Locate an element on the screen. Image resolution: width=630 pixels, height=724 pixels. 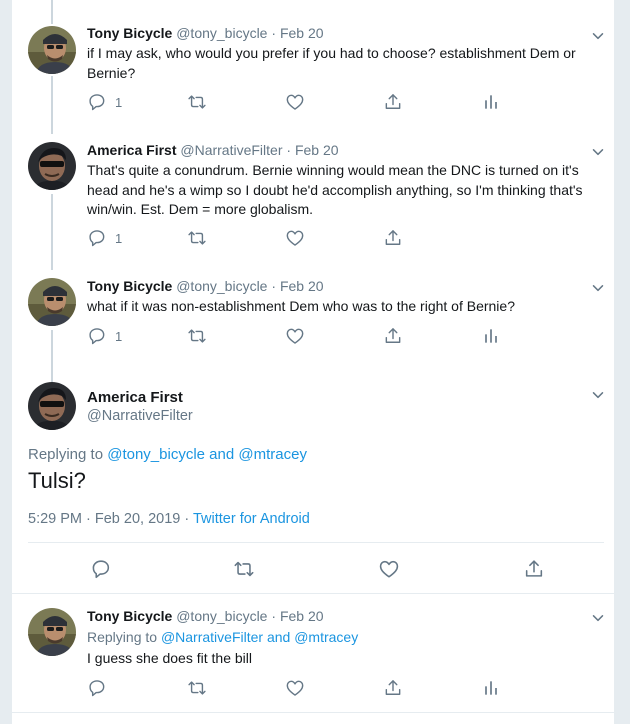
main-tweet-actions is located at coordinates (330, 568).